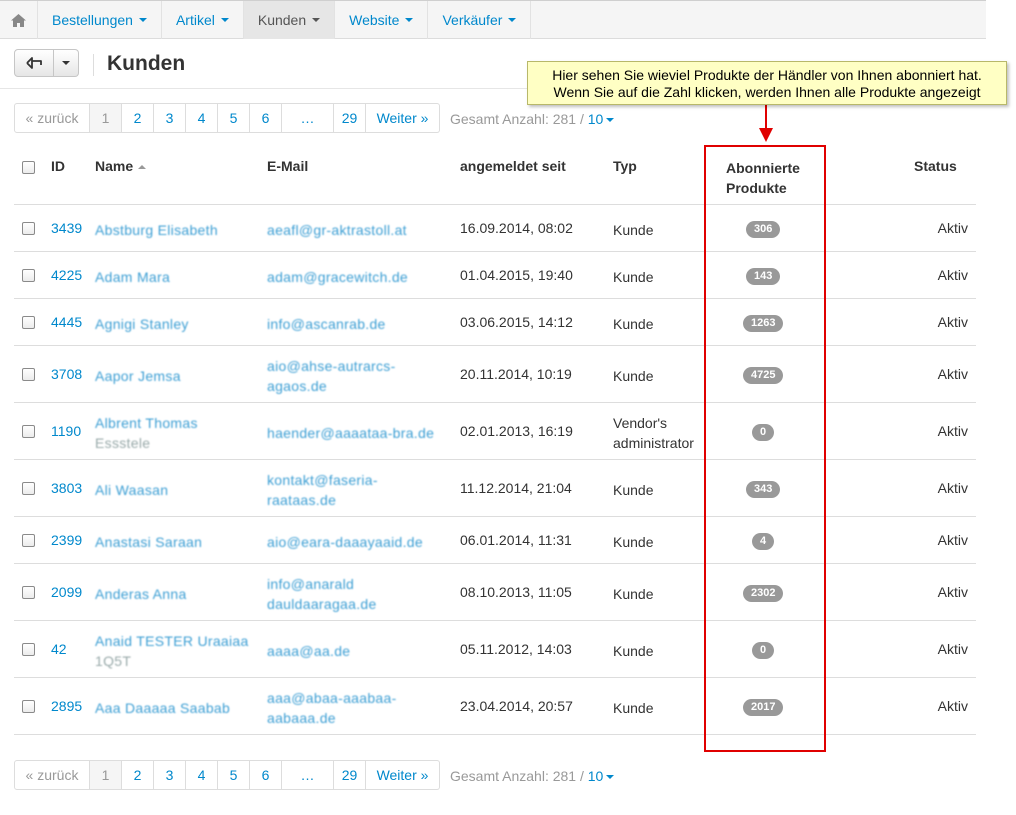 The width and height of the screenshot is (1016, 815). Describe the element at coordinates (66, 488) in the screenshot. I see `customer-id-link: 3803` at that location.